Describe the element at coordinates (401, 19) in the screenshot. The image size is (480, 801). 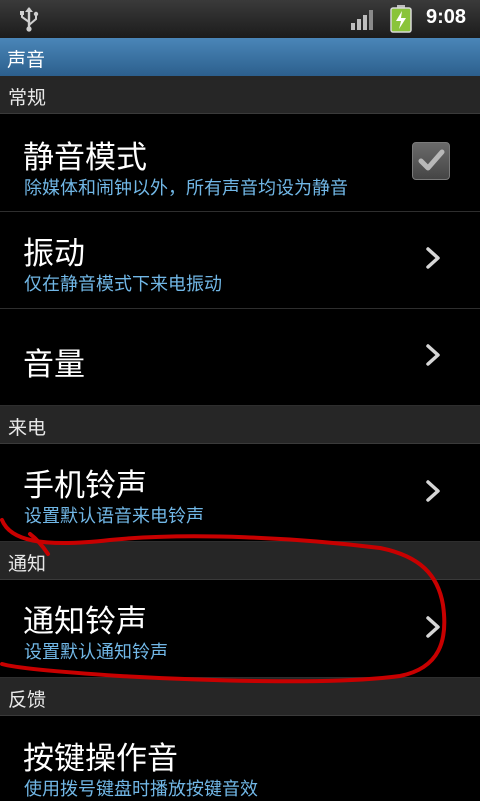
I see `battery-charging-icon` at that location.